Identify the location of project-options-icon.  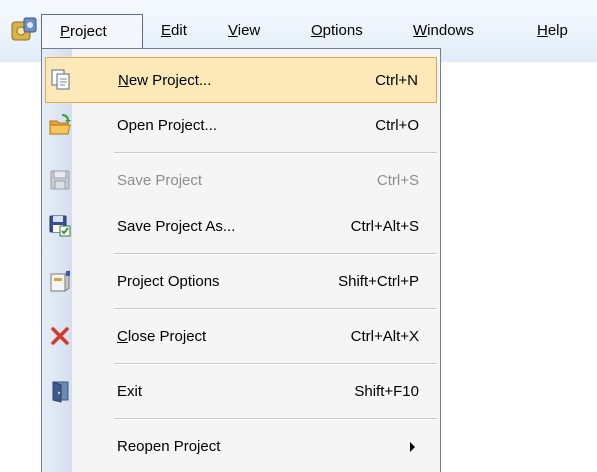
(60, 281).